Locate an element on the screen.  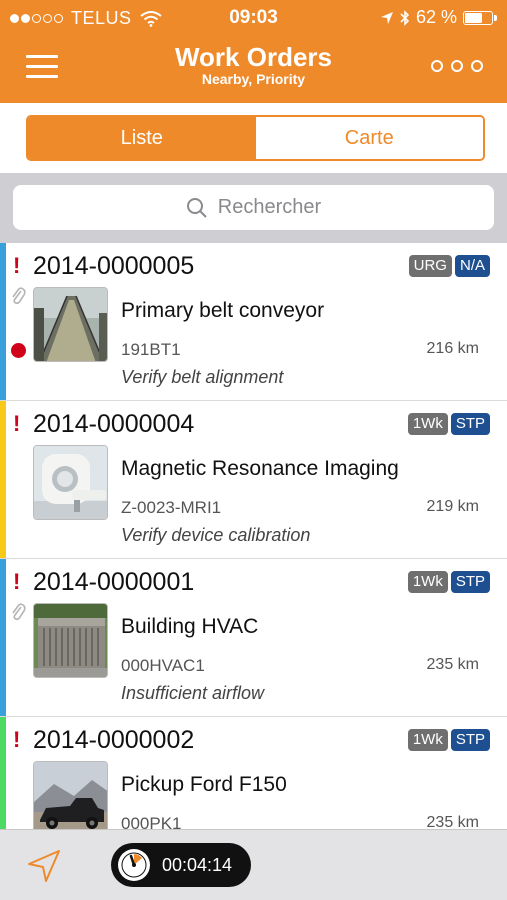
search-bar: Rechercher is located at coordinates (253, 208).